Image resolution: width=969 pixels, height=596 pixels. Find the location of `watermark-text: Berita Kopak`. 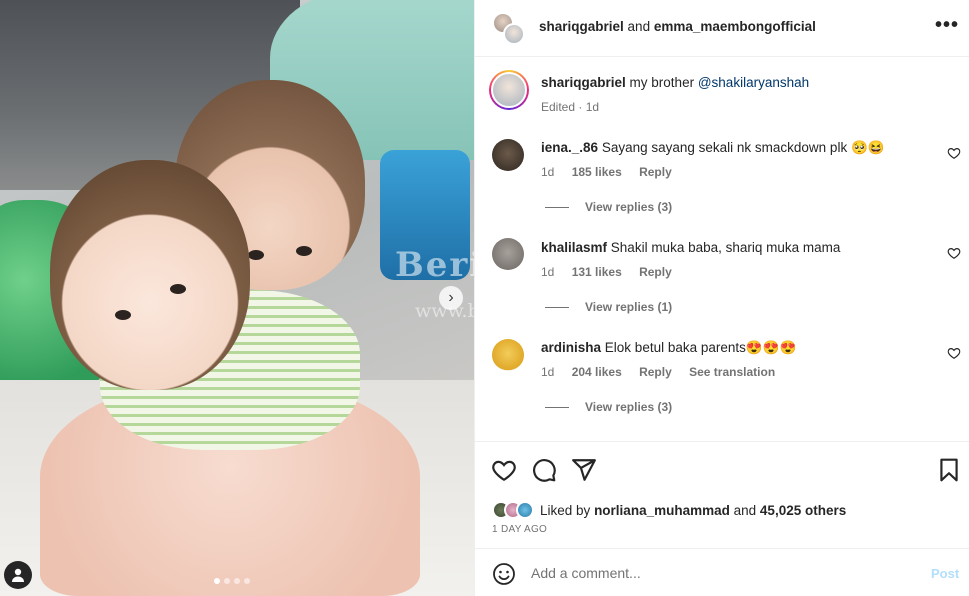

watermark-text: Berita Kopak is located at coordinates (434, 265).